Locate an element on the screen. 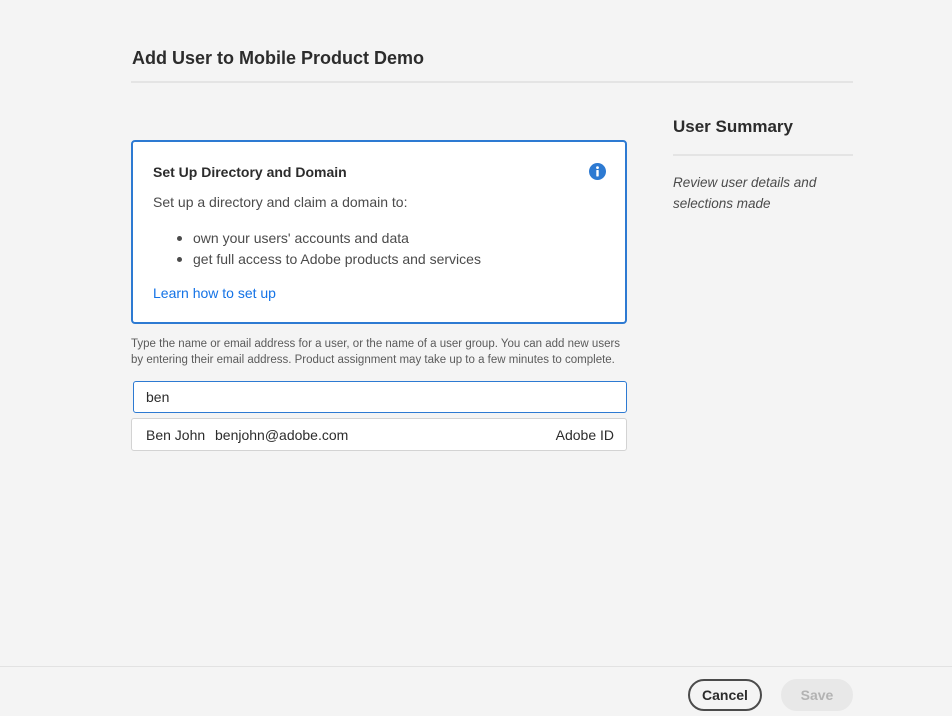 This screenshot has width=952, height=716. result-name: Ben John is located at coordinates (176, 435).